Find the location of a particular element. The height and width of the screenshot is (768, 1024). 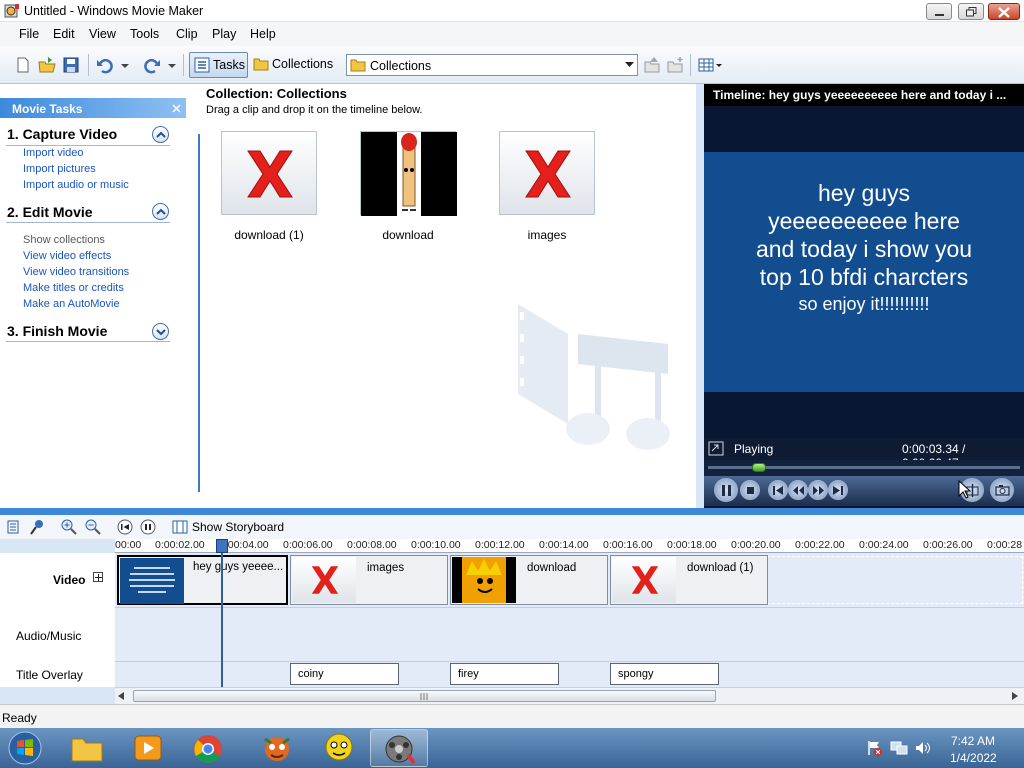

video-clip: download (1) is located at coordinates (689, 580).